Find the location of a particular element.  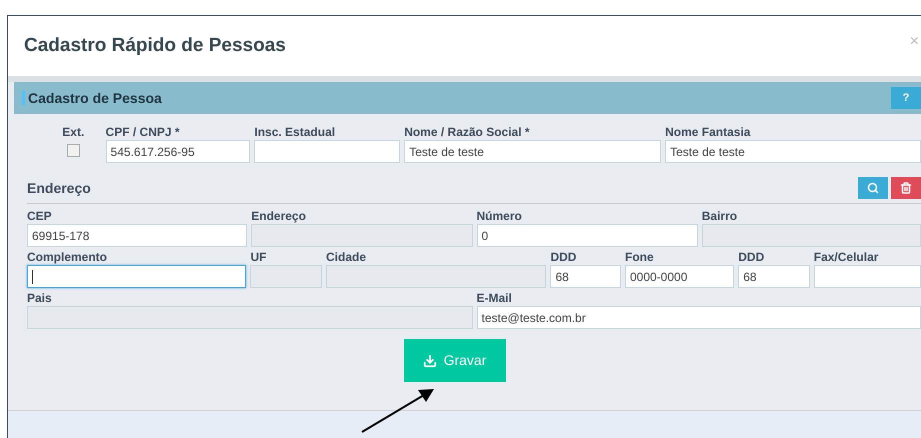

input-field: 0 is located at coordinates (587, 235).